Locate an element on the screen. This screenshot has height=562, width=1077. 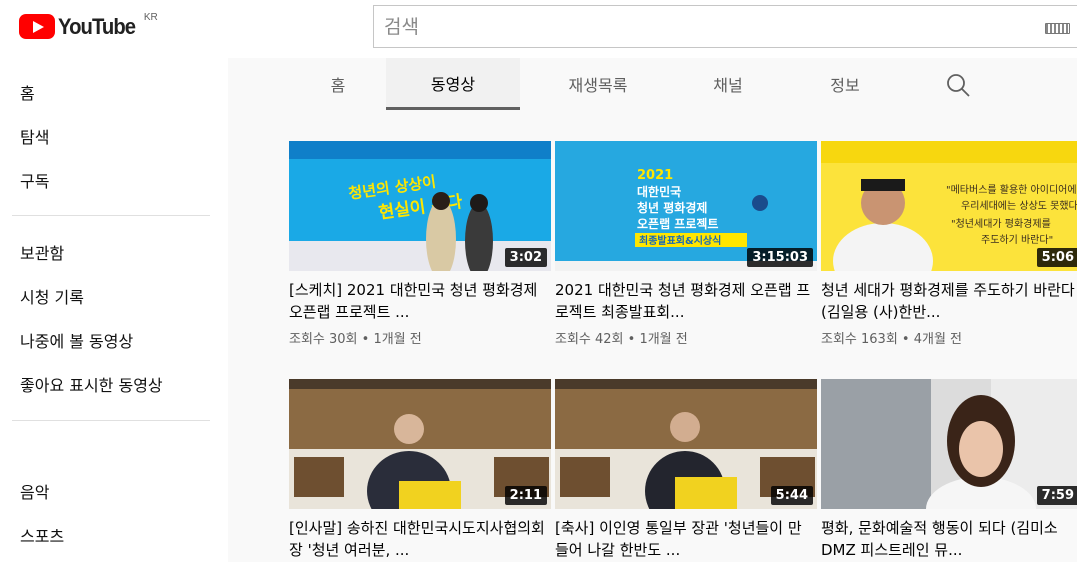
video-duration: 3:15:03 is located at coordinates (780, 257).